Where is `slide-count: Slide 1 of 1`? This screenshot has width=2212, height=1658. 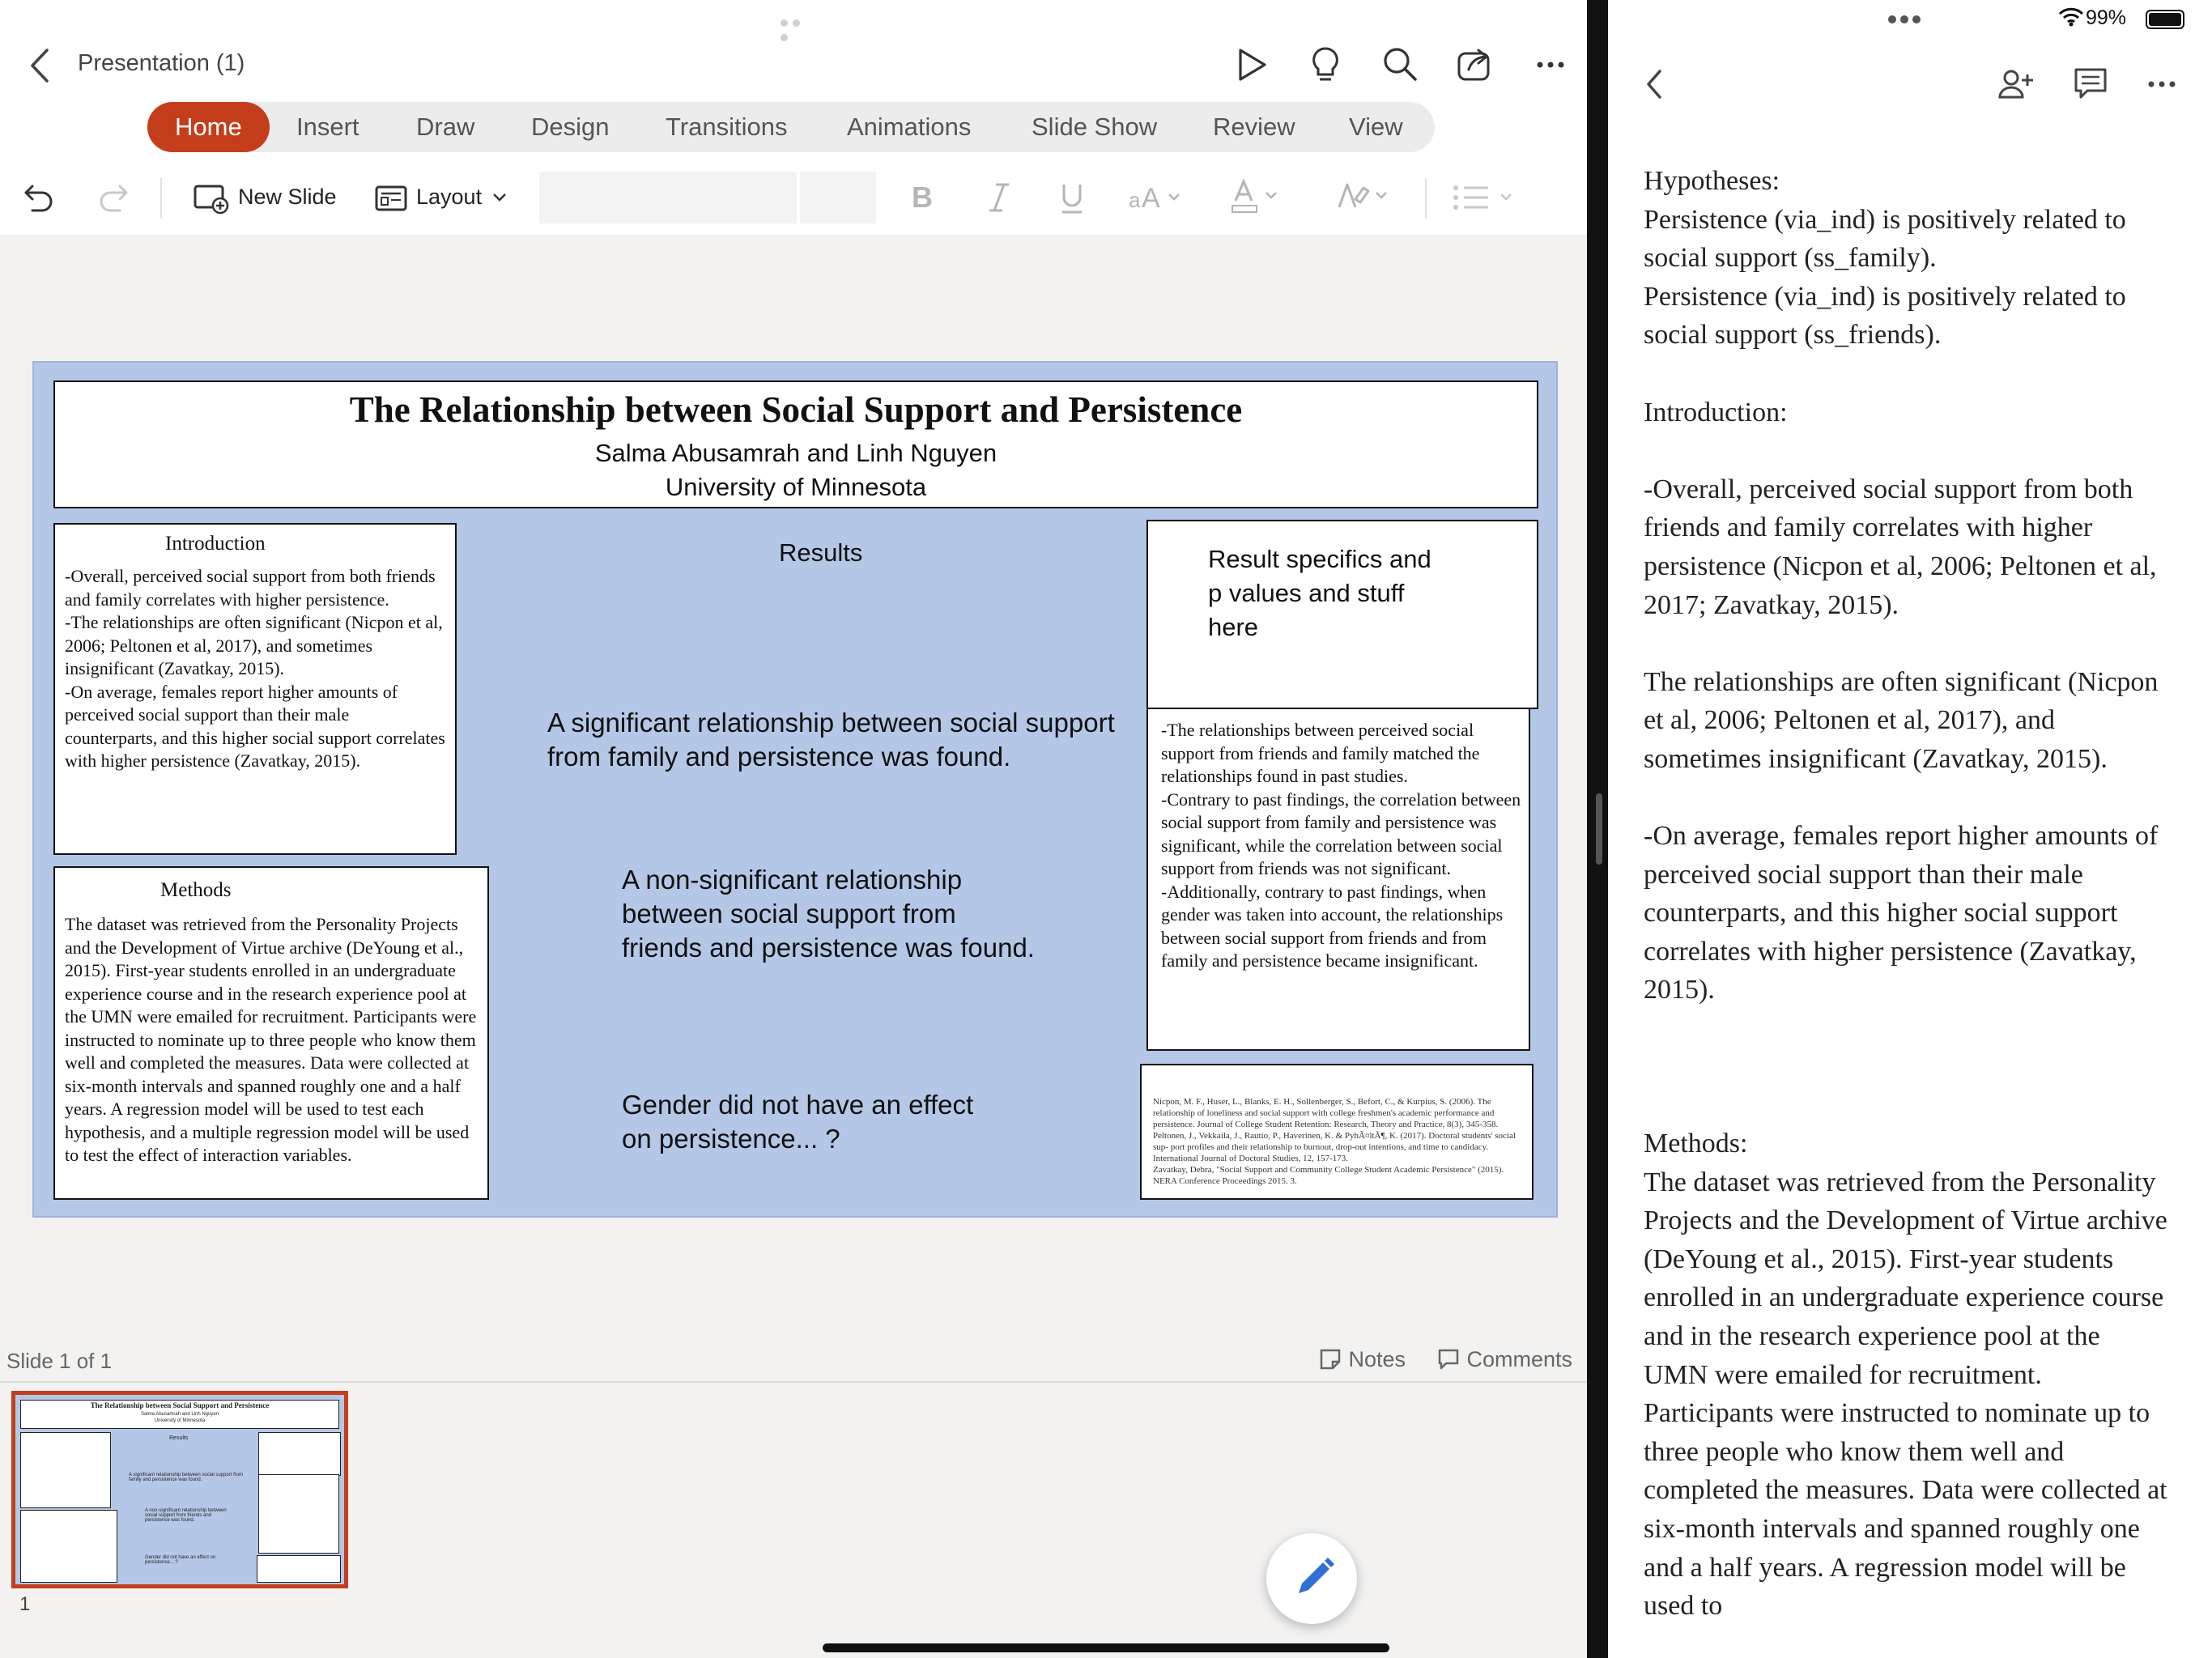
slide-count: Slide 1 of 1 is located at coordinates (60, 1361).